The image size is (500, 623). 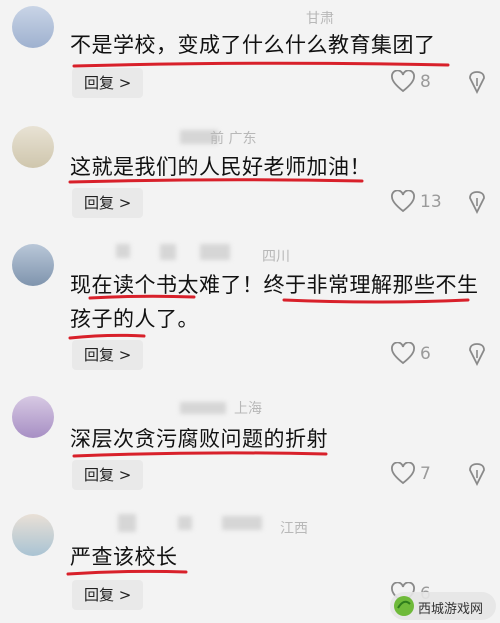 What do you see at coordinates (248, 409) in the screenshot?
I see `comment-location: 上海` at bounding box center [248, 409].